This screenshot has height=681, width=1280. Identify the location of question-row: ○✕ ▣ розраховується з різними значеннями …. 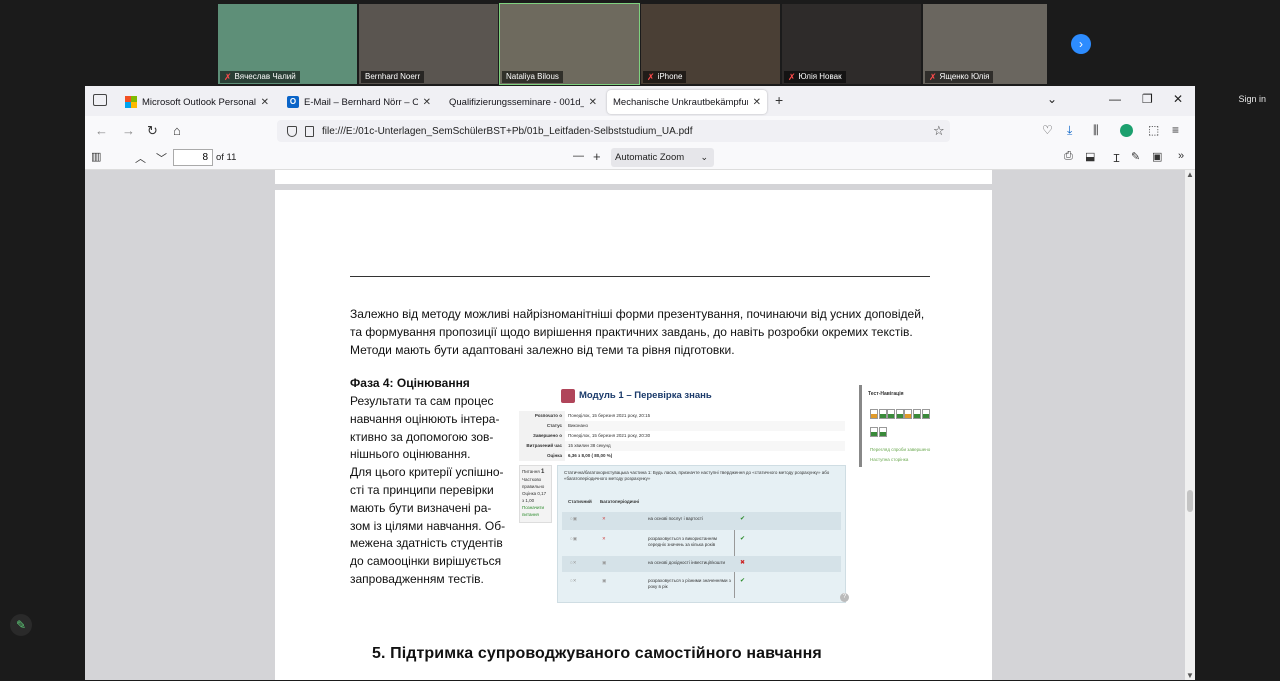
(658, 583).